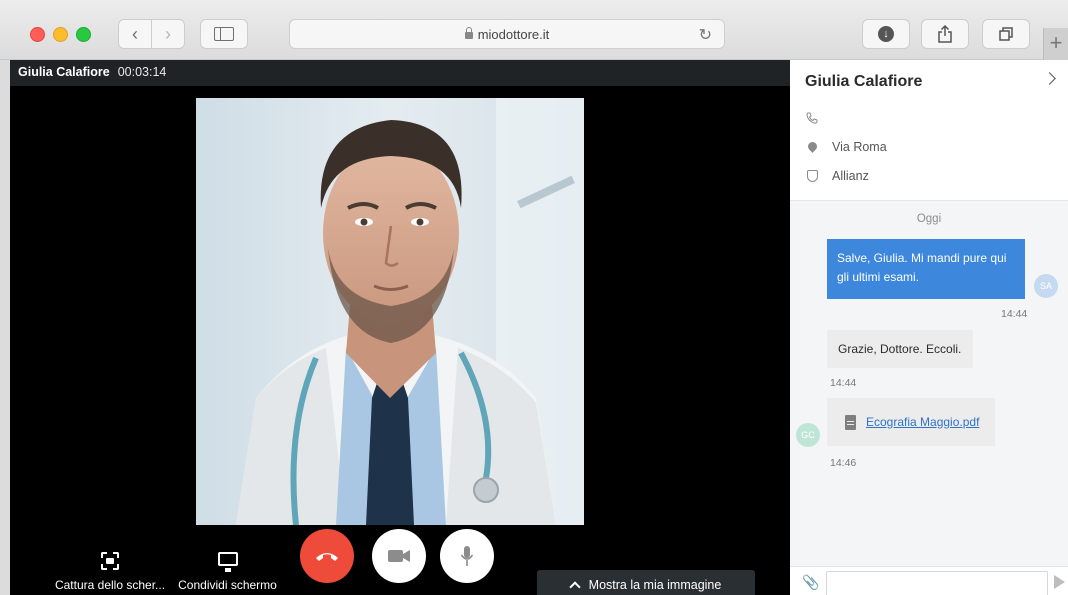 Image resolution: width=1068 pixels, height=595 pixels. I want to click on call-timer: 00:03:14, so click(142, 72).